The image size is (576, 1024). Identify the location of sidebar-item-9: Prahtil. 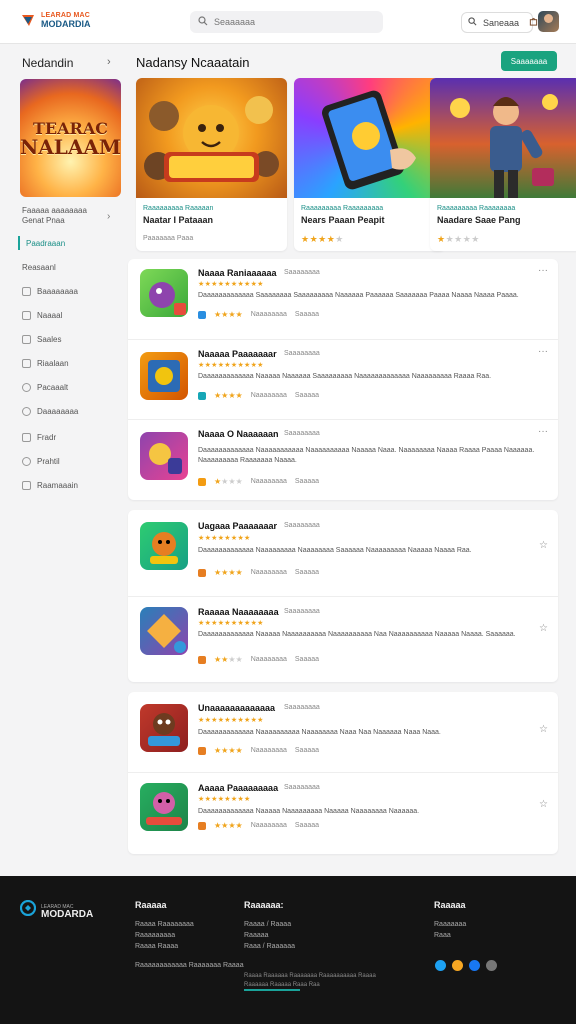
(41, 461).